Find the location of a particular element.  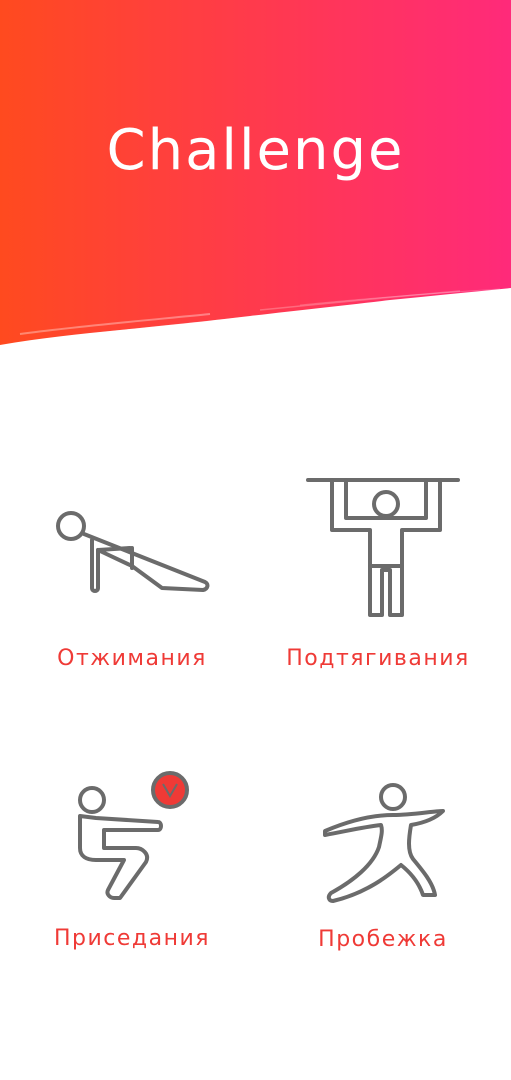

exercise-tile-squats: Приседания is located at coordinates (132, 880).